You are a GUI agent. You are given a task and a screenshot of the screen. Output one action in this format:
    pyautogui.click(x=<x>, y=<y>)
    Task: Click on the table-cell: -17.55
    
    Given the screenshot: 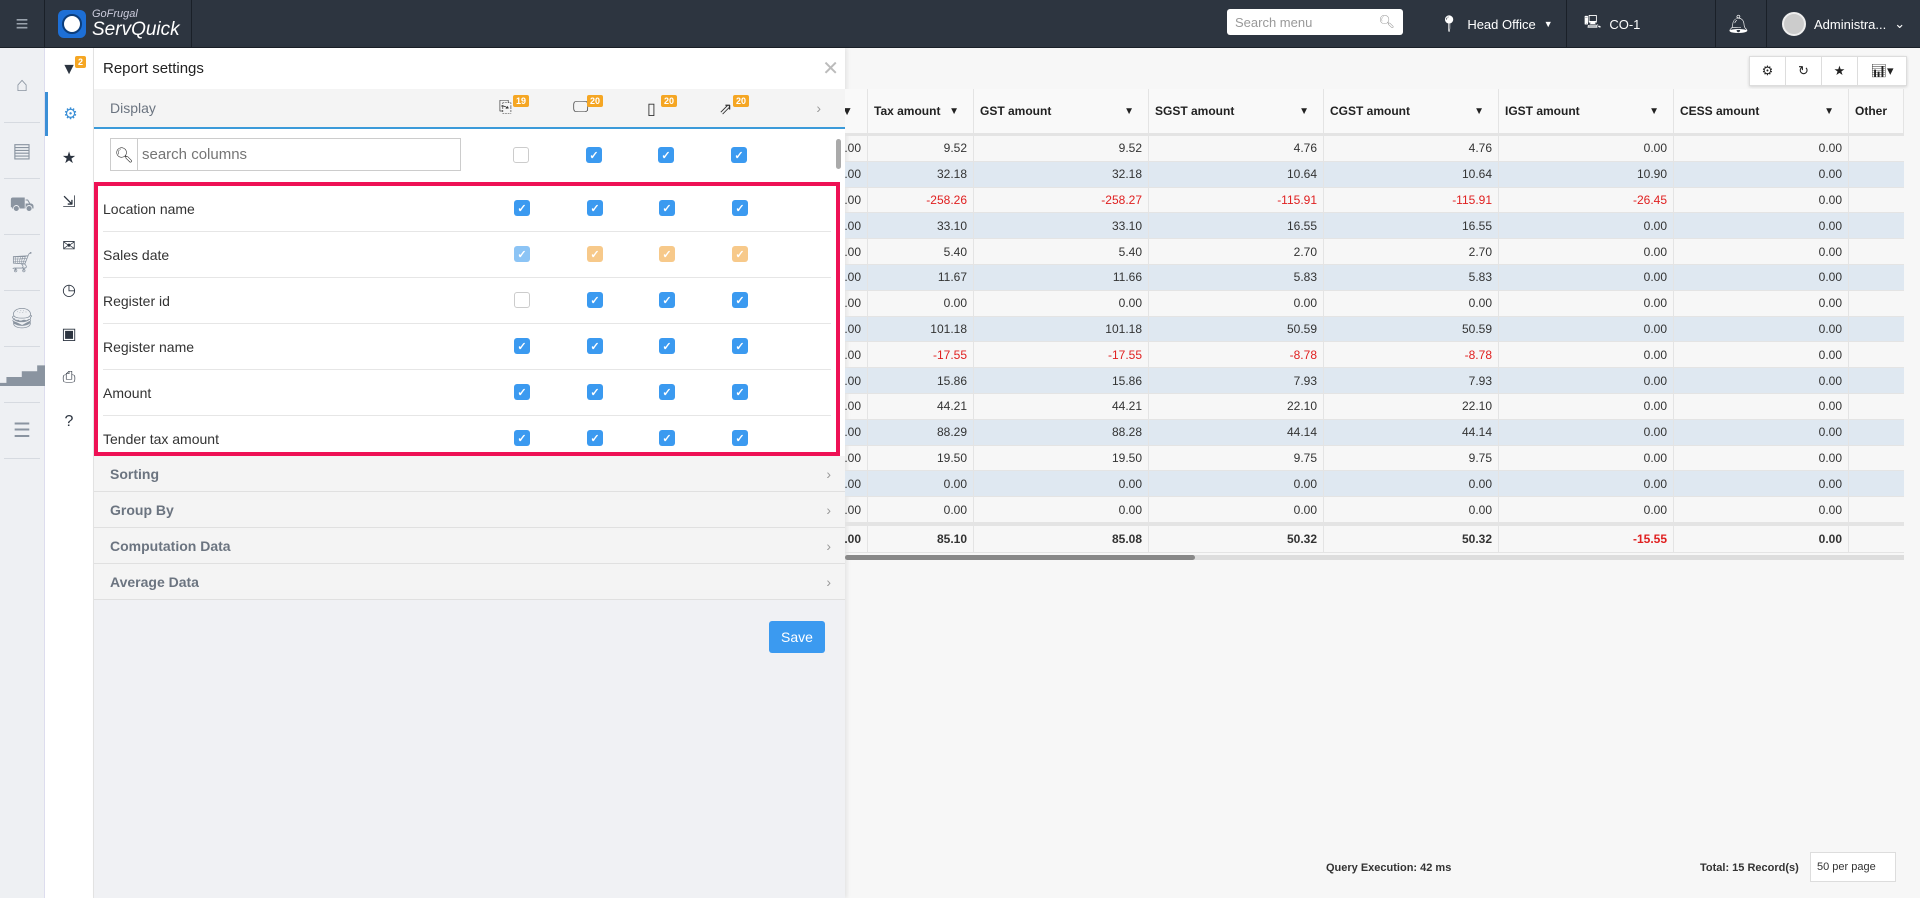 What is the action you would take?
    pyautogui.click(x=1061, y=355)
    